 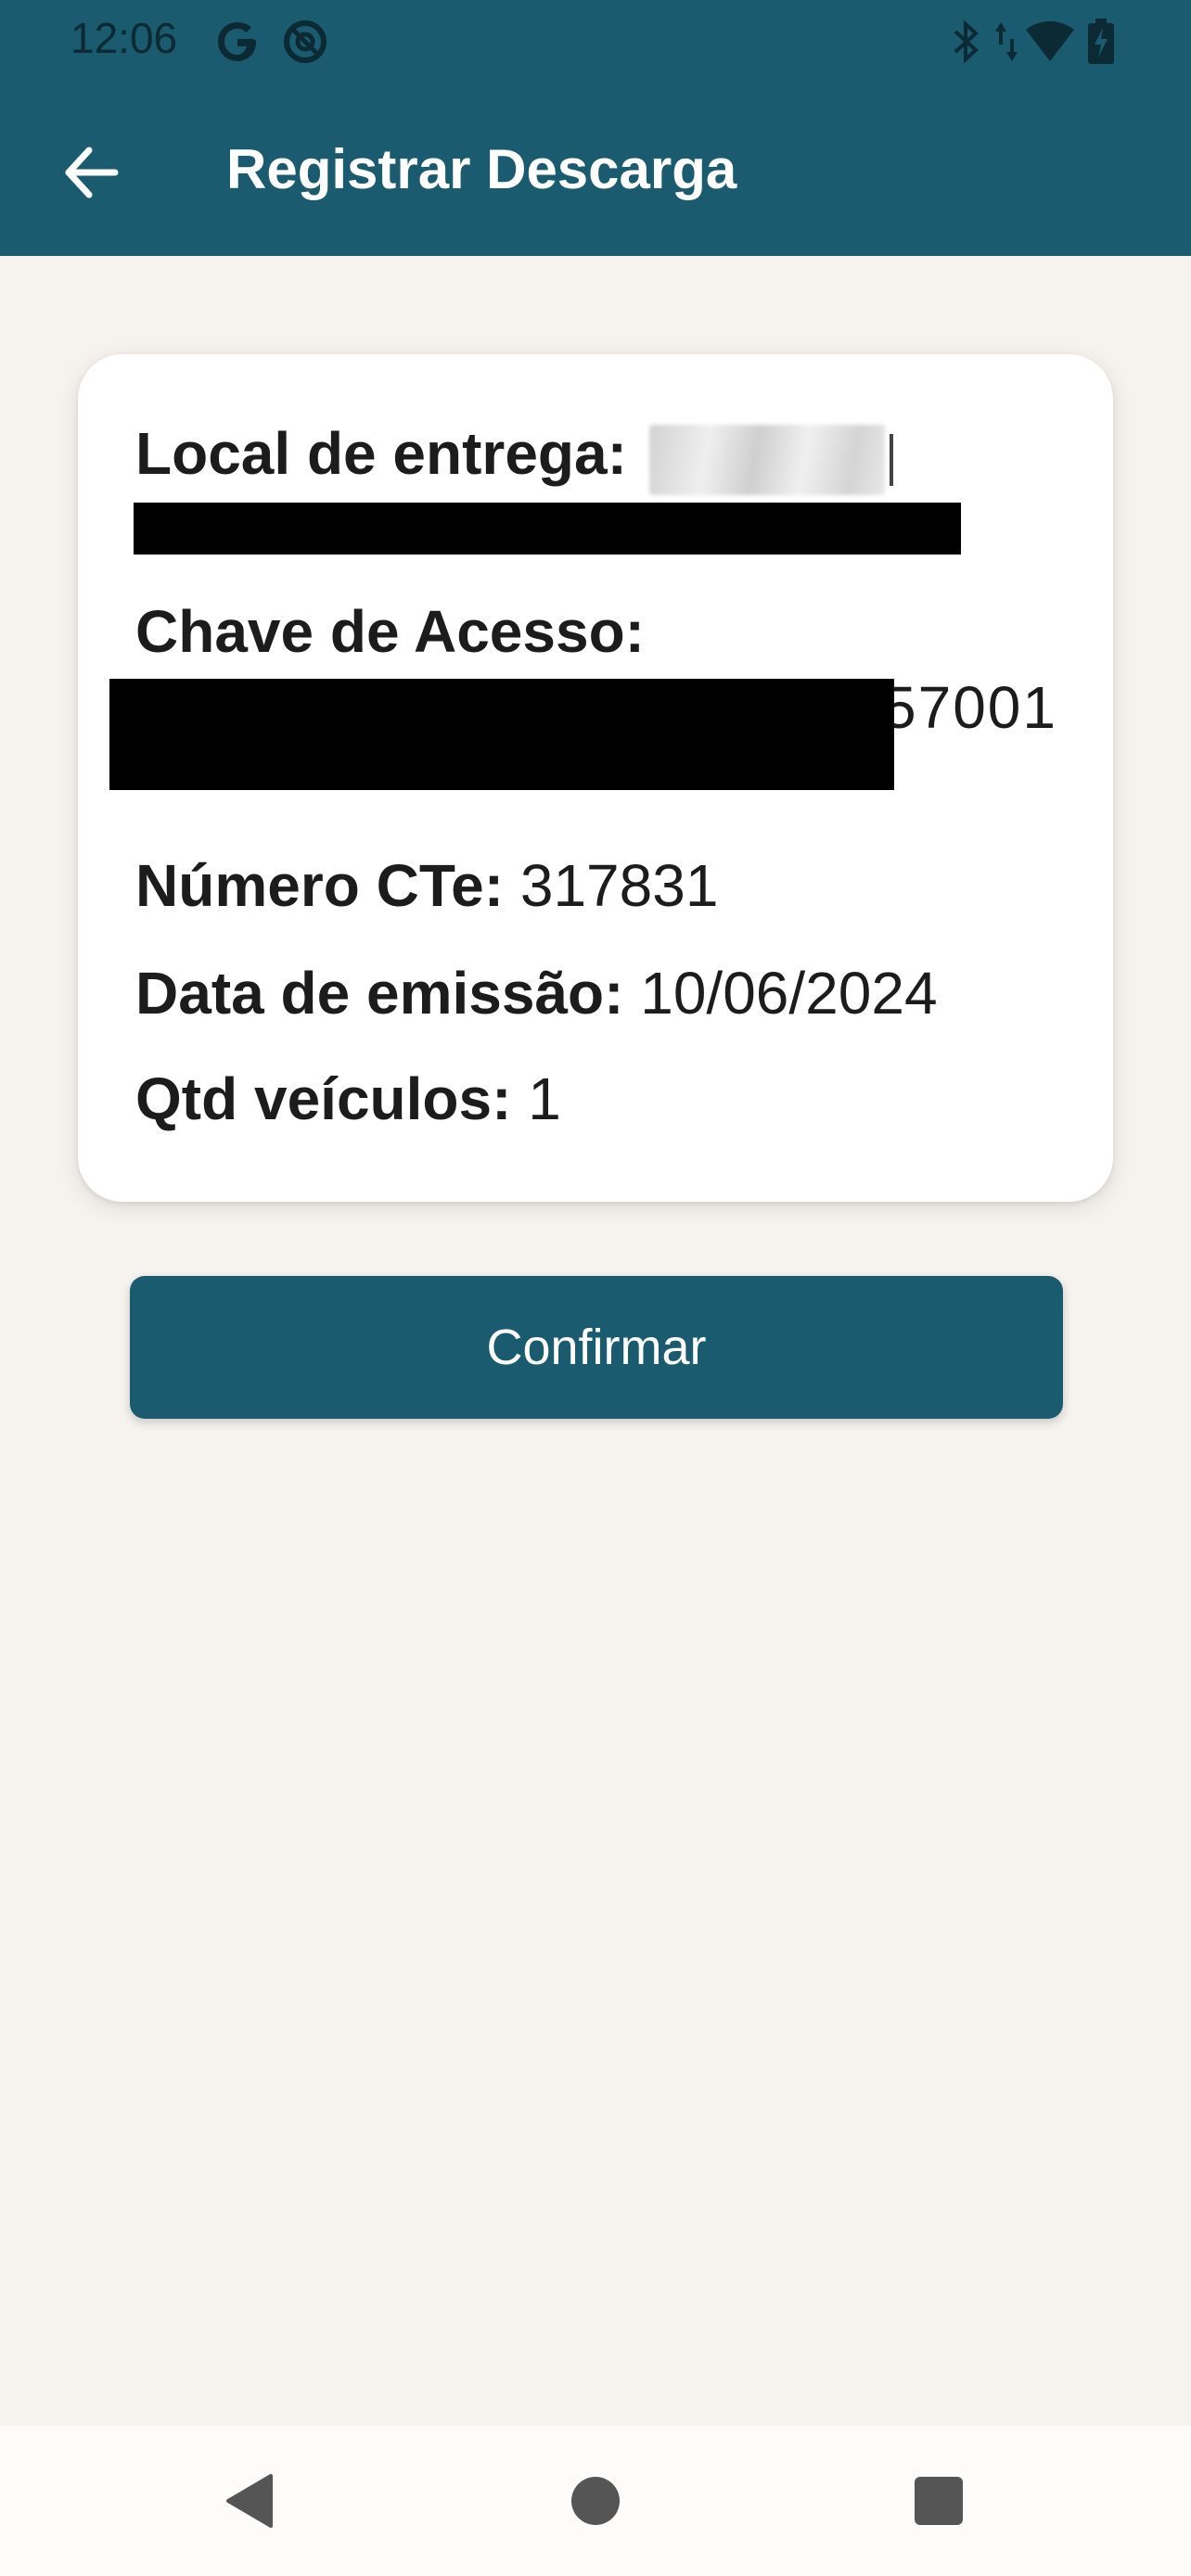 I want to click on chave-acesso-line-1: 57001, so click(x=970, y=707).